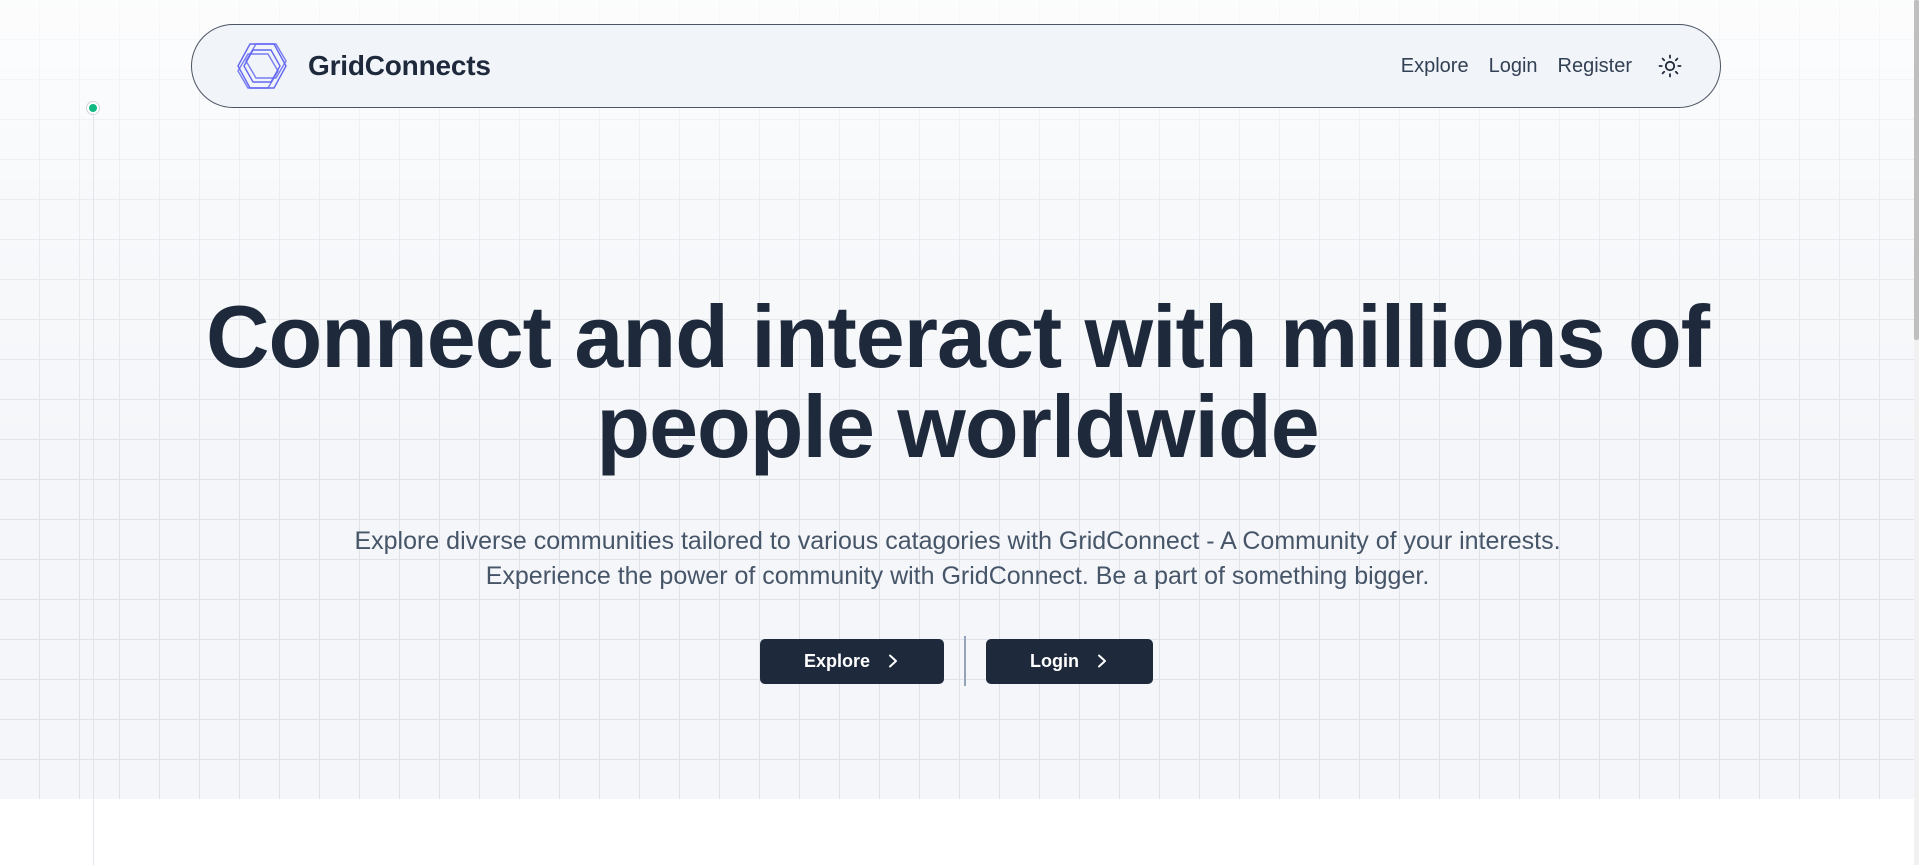 Image resolution: width=1919 pixels, height=865 pixels. I want to click on login-button-label: Login, so click(1054, 660).